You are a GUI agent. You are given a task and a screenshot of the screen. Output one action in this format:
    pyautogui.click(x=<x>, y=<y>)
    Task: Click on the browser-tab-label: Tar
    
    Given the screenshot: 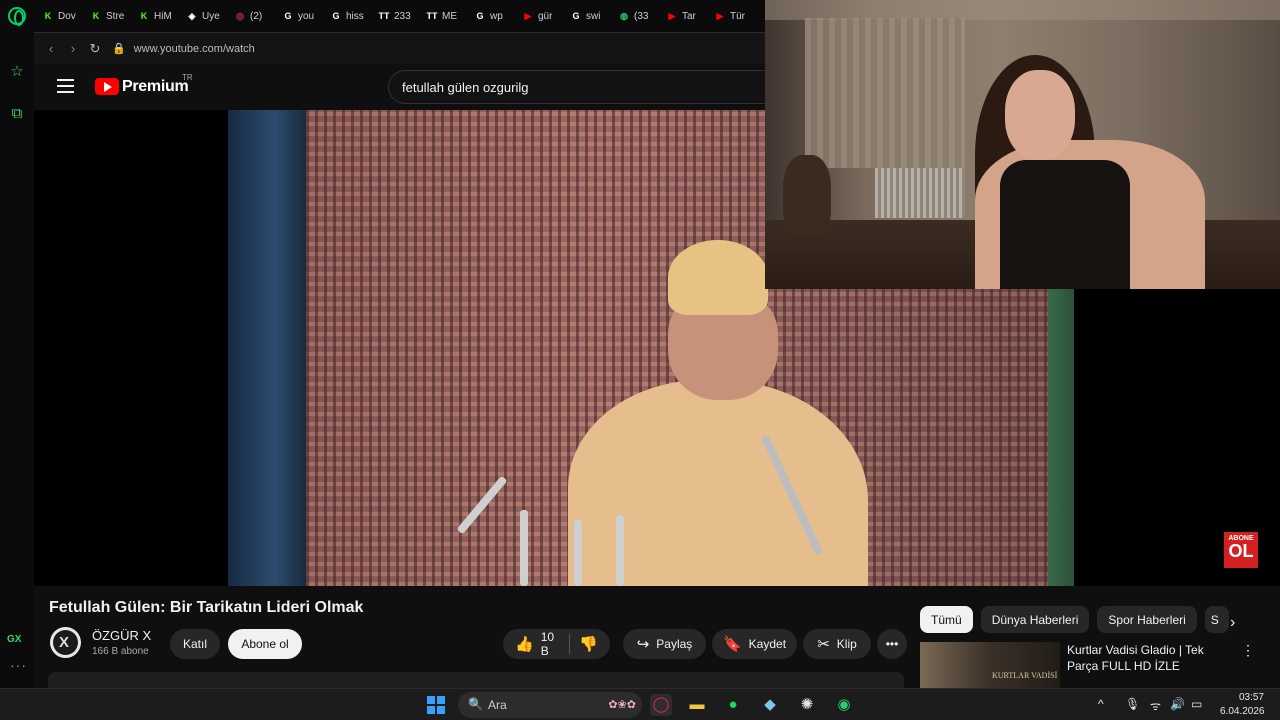 What is the action you would take?
    pyautogui.click(x=689, y=16)
    